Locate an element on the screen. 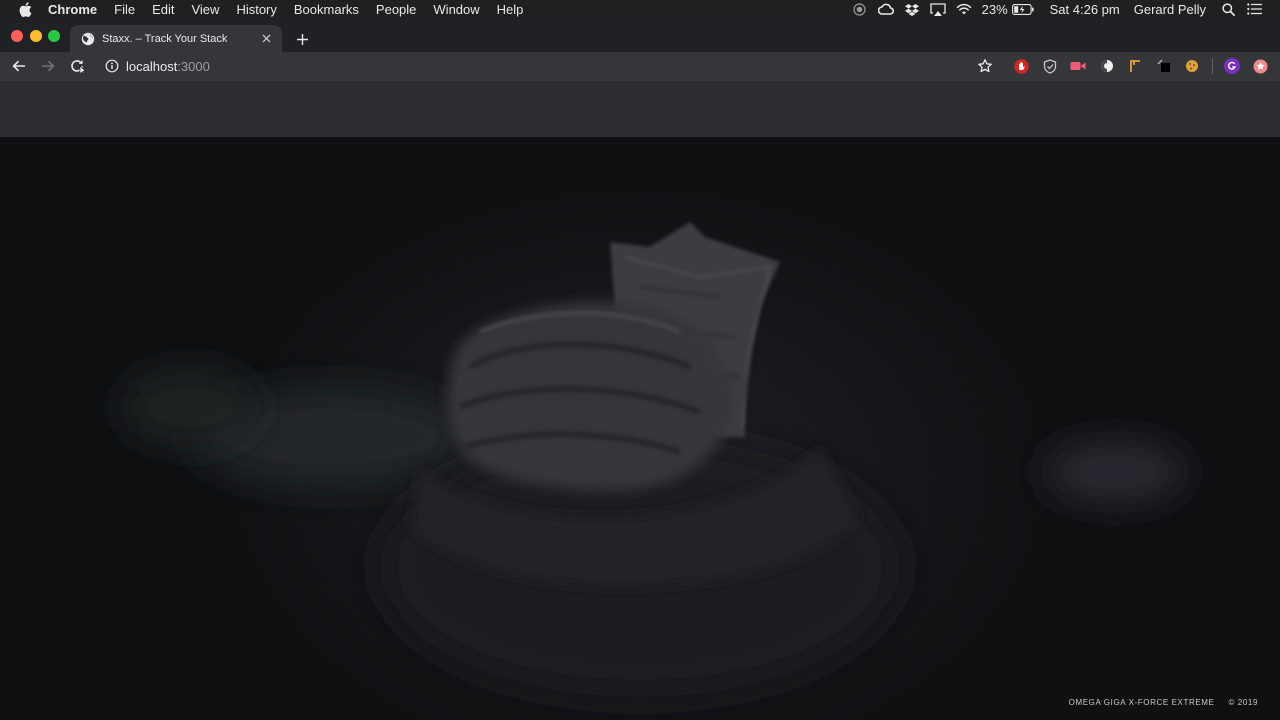  page-footer: OMEGA GIGA X-FORCE EXTREME © 2019 is located at coordinates (1163, 702).